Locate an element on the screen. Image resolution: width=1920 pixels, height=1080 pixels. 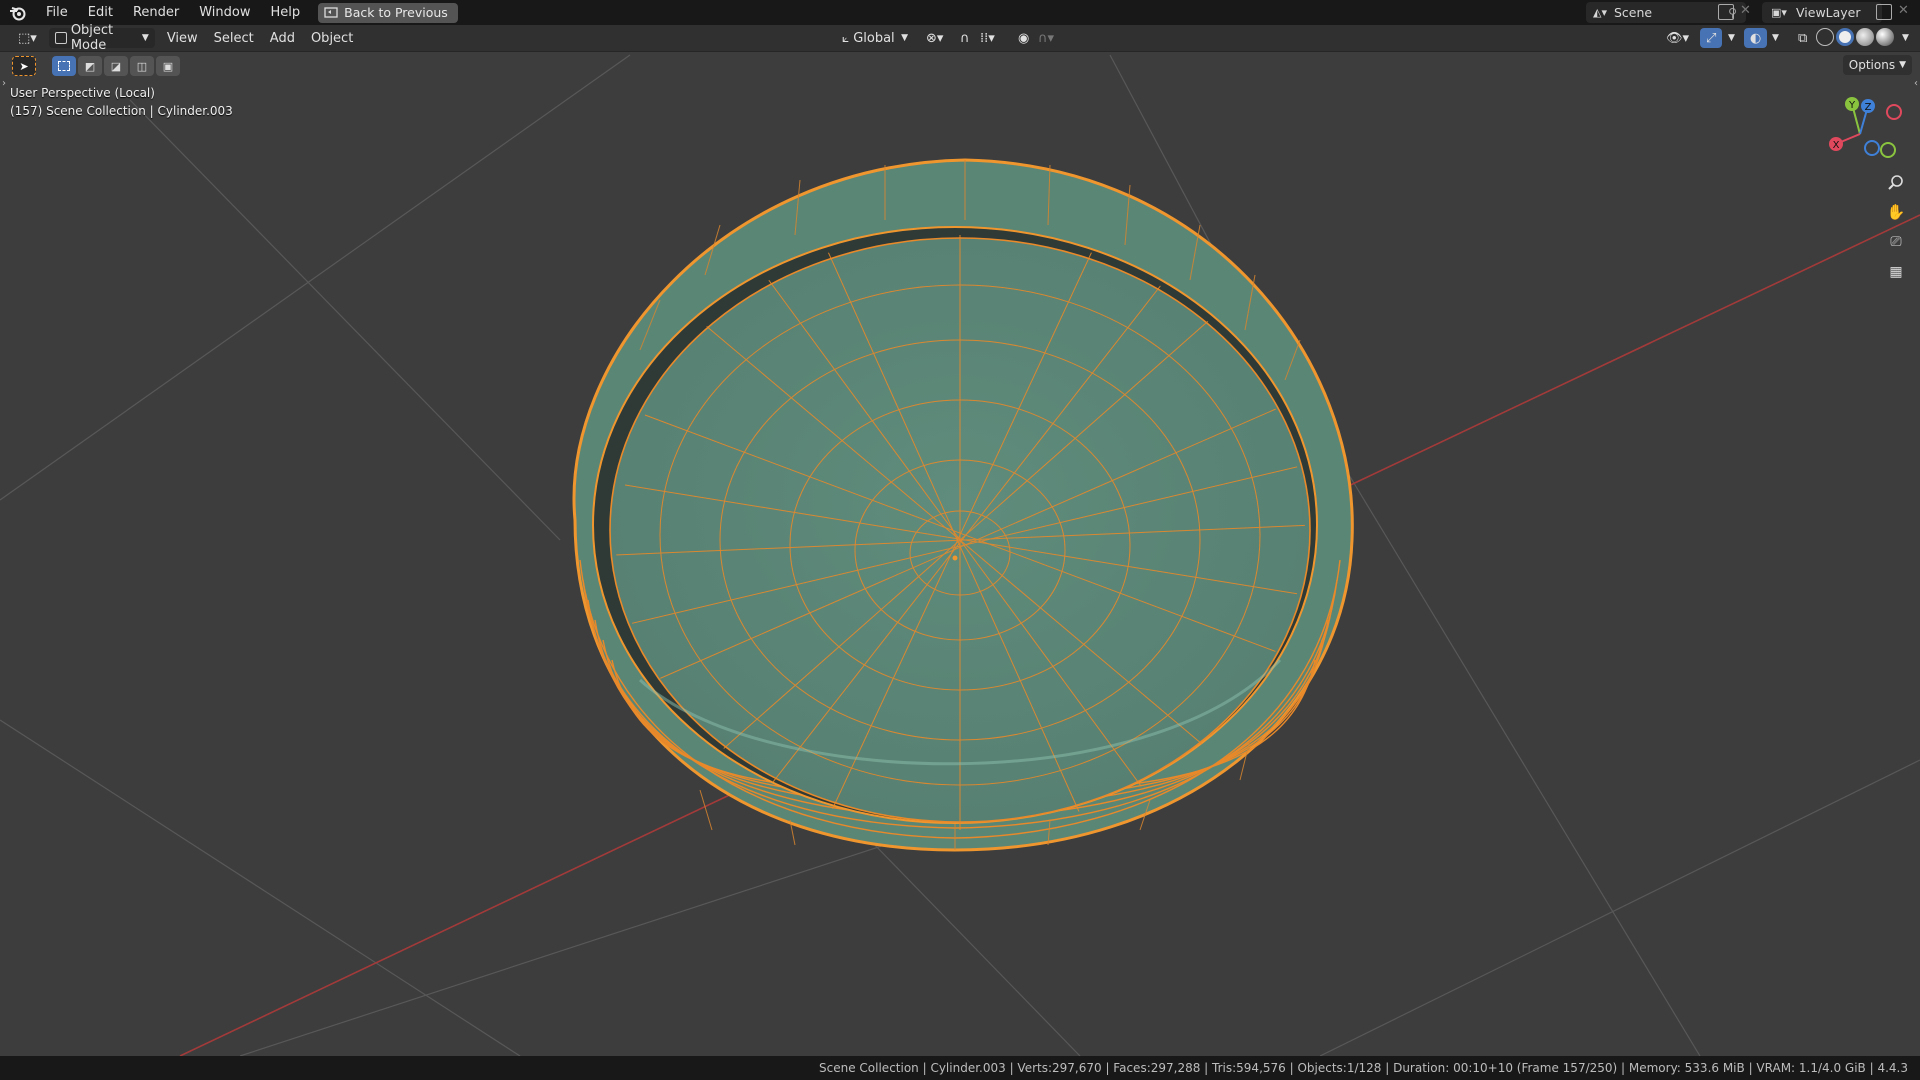
gizmo-toggle: ⤢ is located at coordinates (1711, 38).